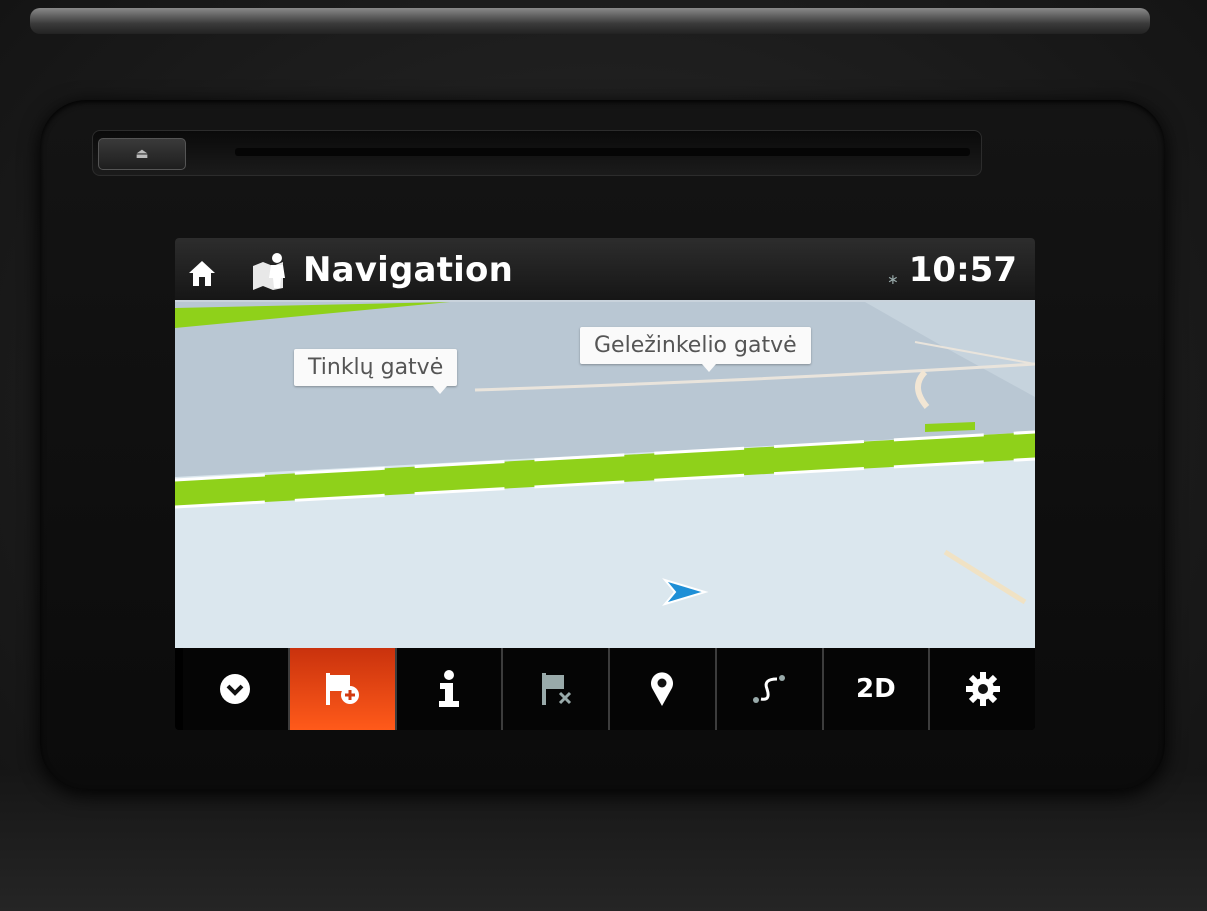 The width and height of the screenshot is (1207, 911). I want to click on gear-icon, so click(982, 689).